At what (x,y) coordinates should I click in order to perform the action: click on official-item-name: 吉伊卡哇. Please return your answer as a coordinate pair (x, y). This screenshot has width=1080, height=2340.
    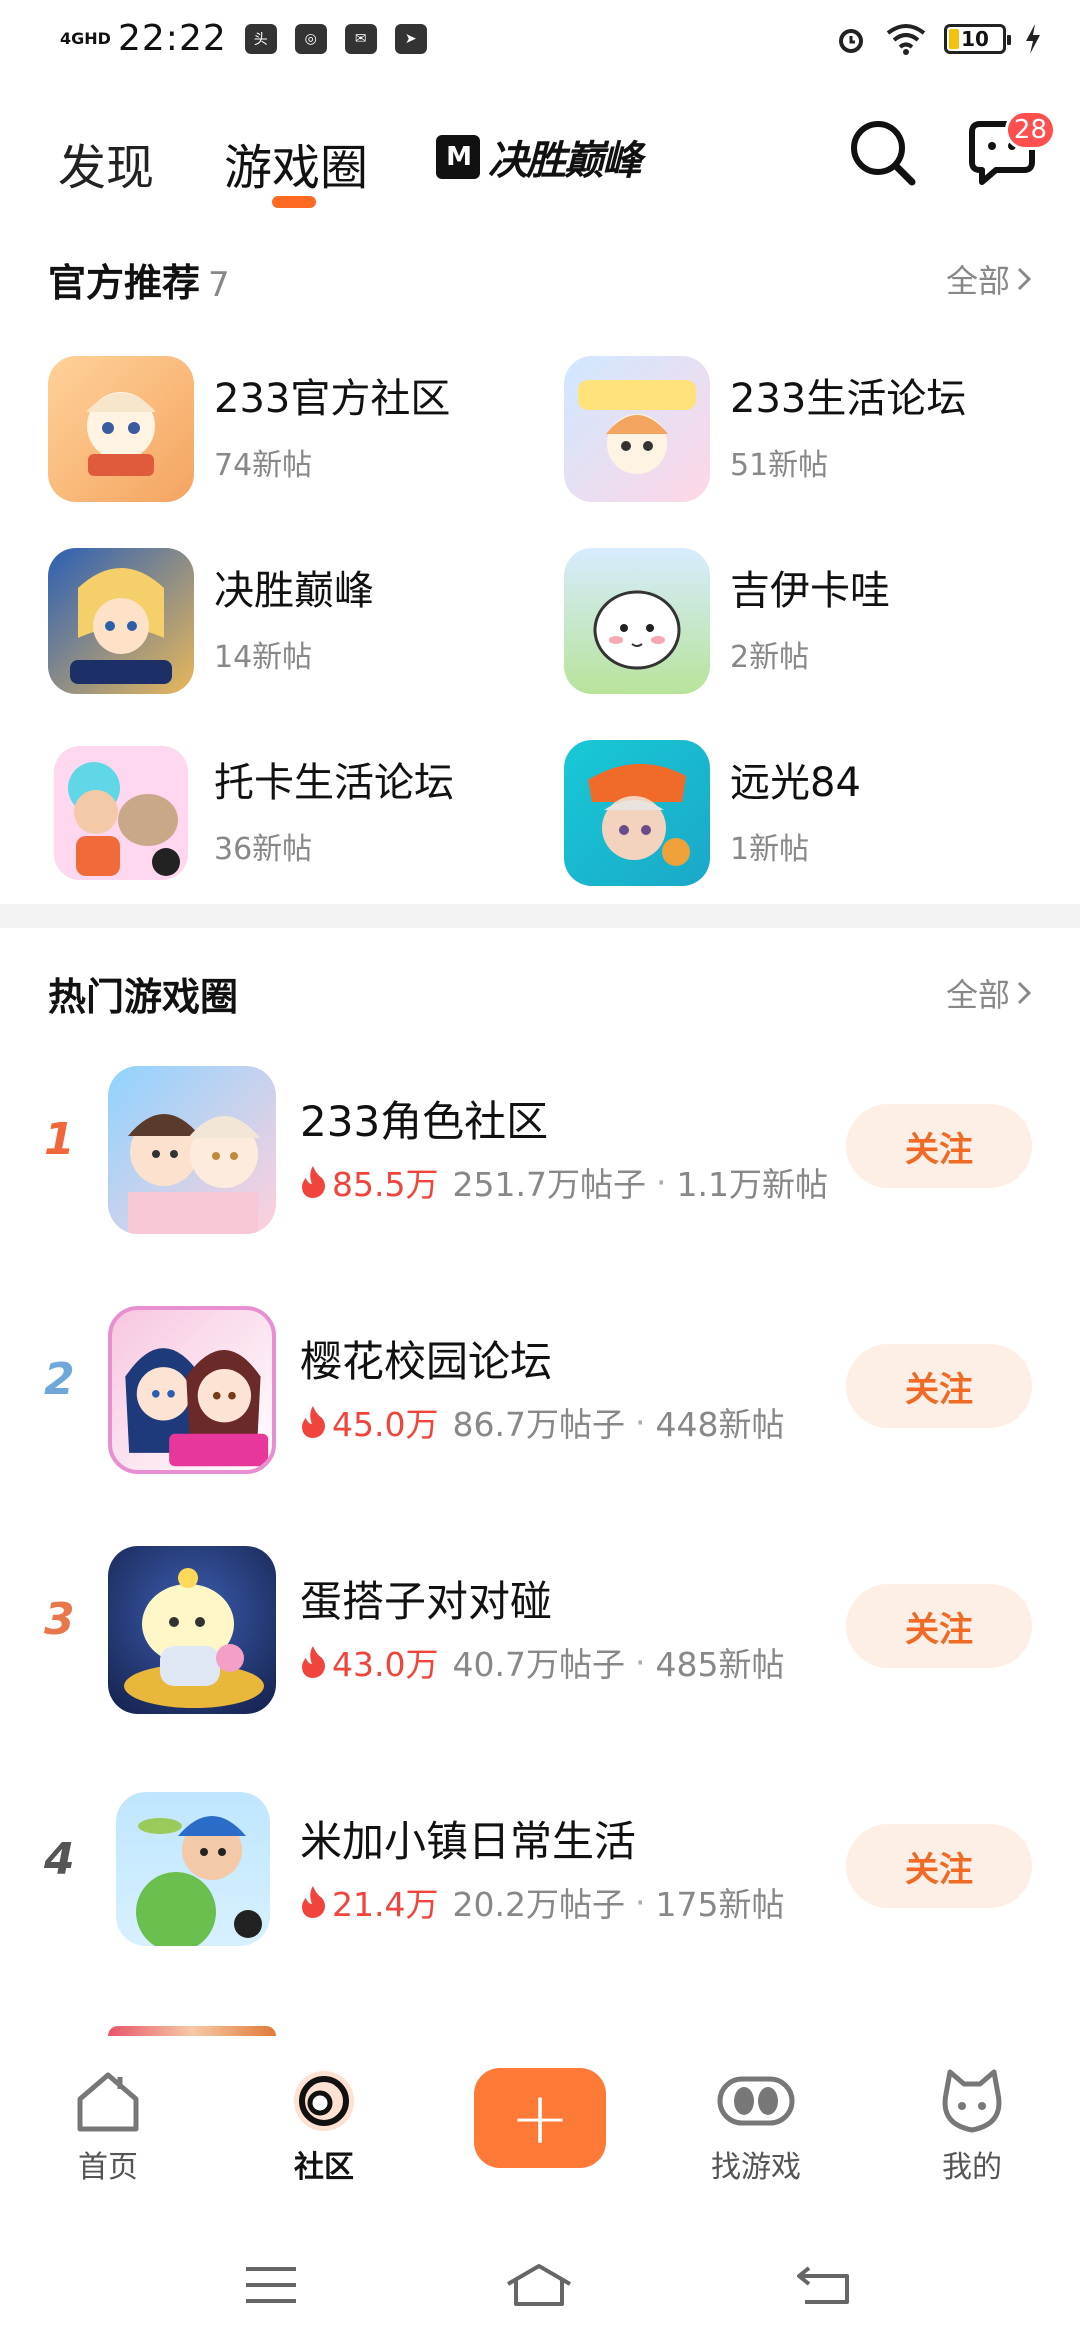
    Looking at the image, I should click on (810, 591).